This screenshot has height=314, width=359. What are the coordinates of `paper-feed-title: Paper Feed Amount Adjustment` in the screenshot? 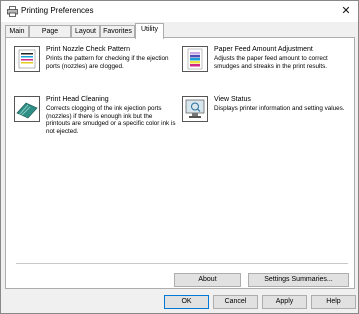 It's located at (263, 49).